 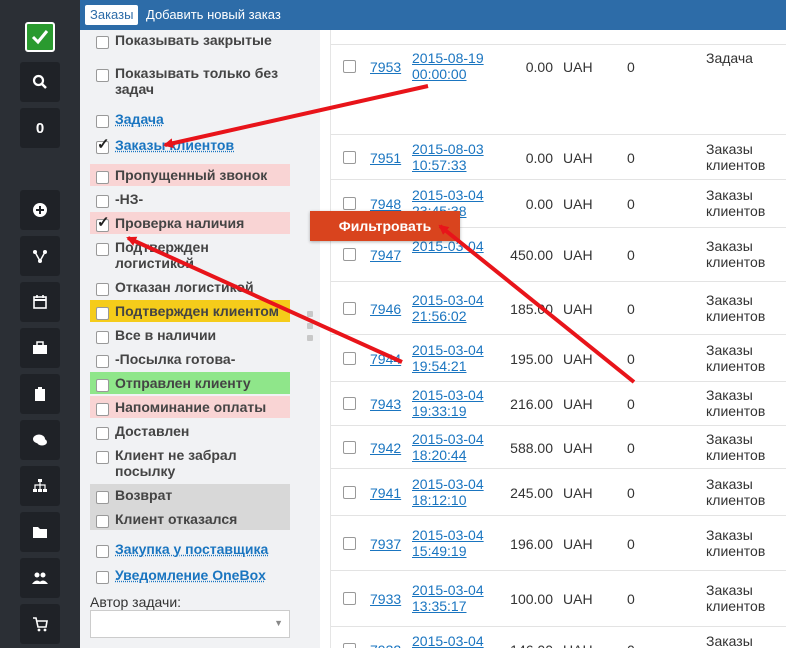 I want to click on sitemap-icon, so click(x=40, y=486).